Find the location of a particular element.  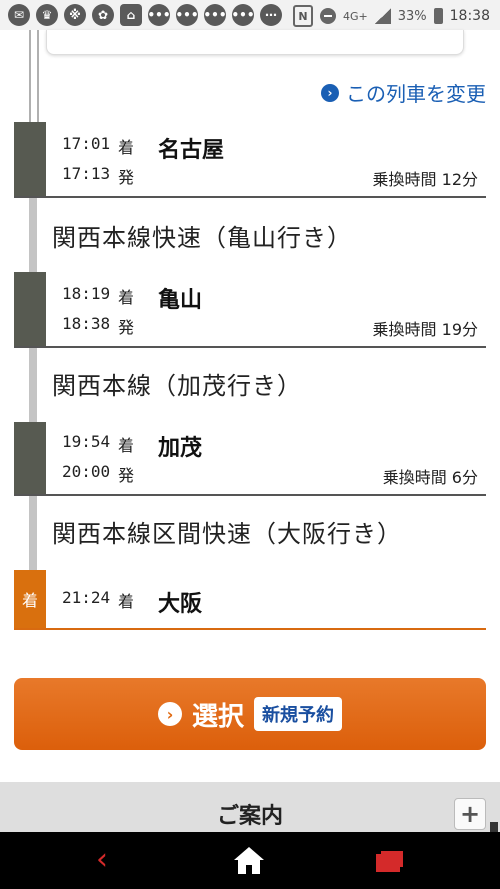

guide-title: ご案内 is located at coordinates (249, 816).